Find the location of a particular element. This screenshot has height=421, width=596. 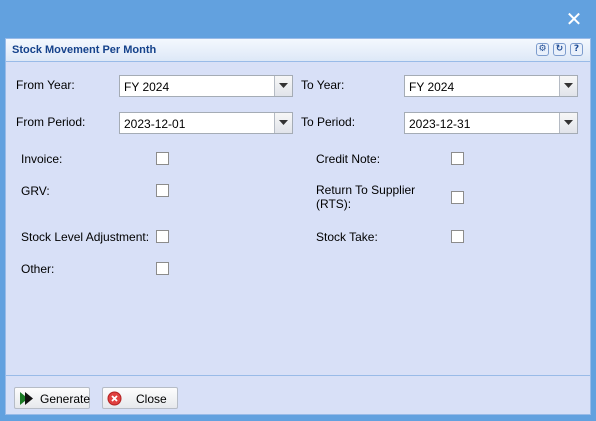

window-close-icon: ✕ is located at coordinates (574, 19).